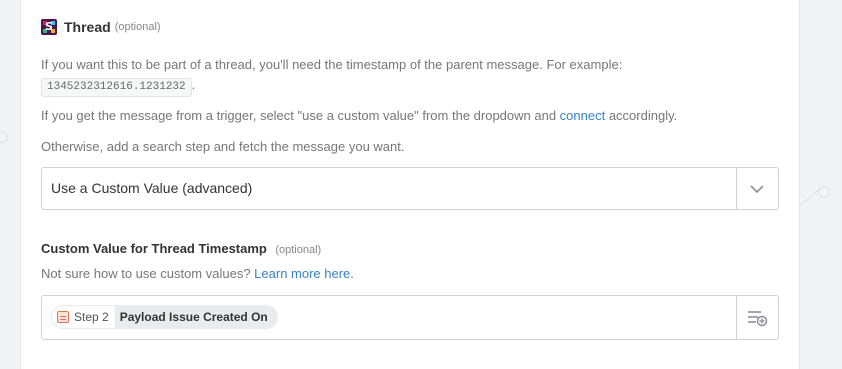 Image resolution: width=842 pixels, height=369 pixels. Describe the element at coordinates (757, 318) in the screenshot. I see `insert-field-icon` at that location.